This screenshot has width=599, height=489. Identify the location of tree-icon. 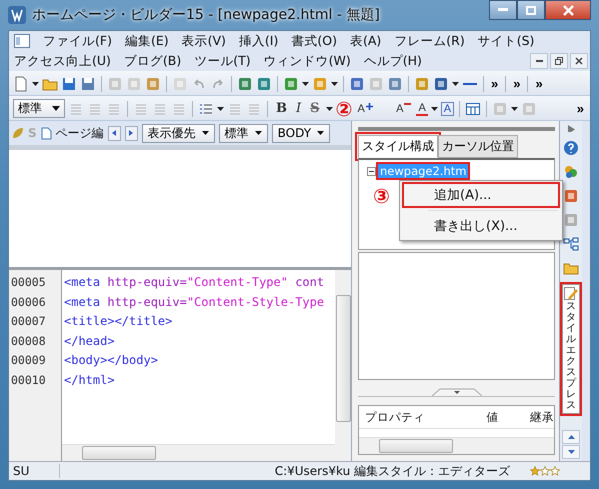
(571, 244).